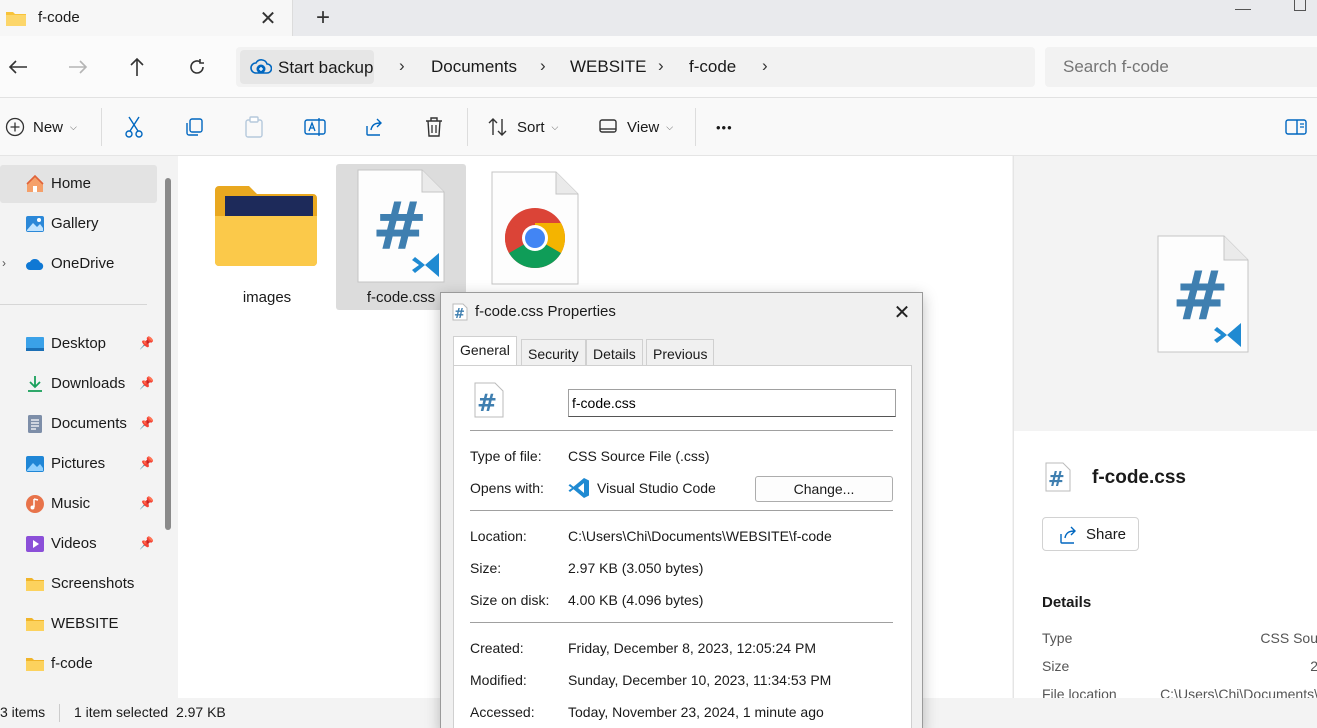 The image size is (1317, 728). I want to click on sidebar-item-label: Home, so click(71, 183).